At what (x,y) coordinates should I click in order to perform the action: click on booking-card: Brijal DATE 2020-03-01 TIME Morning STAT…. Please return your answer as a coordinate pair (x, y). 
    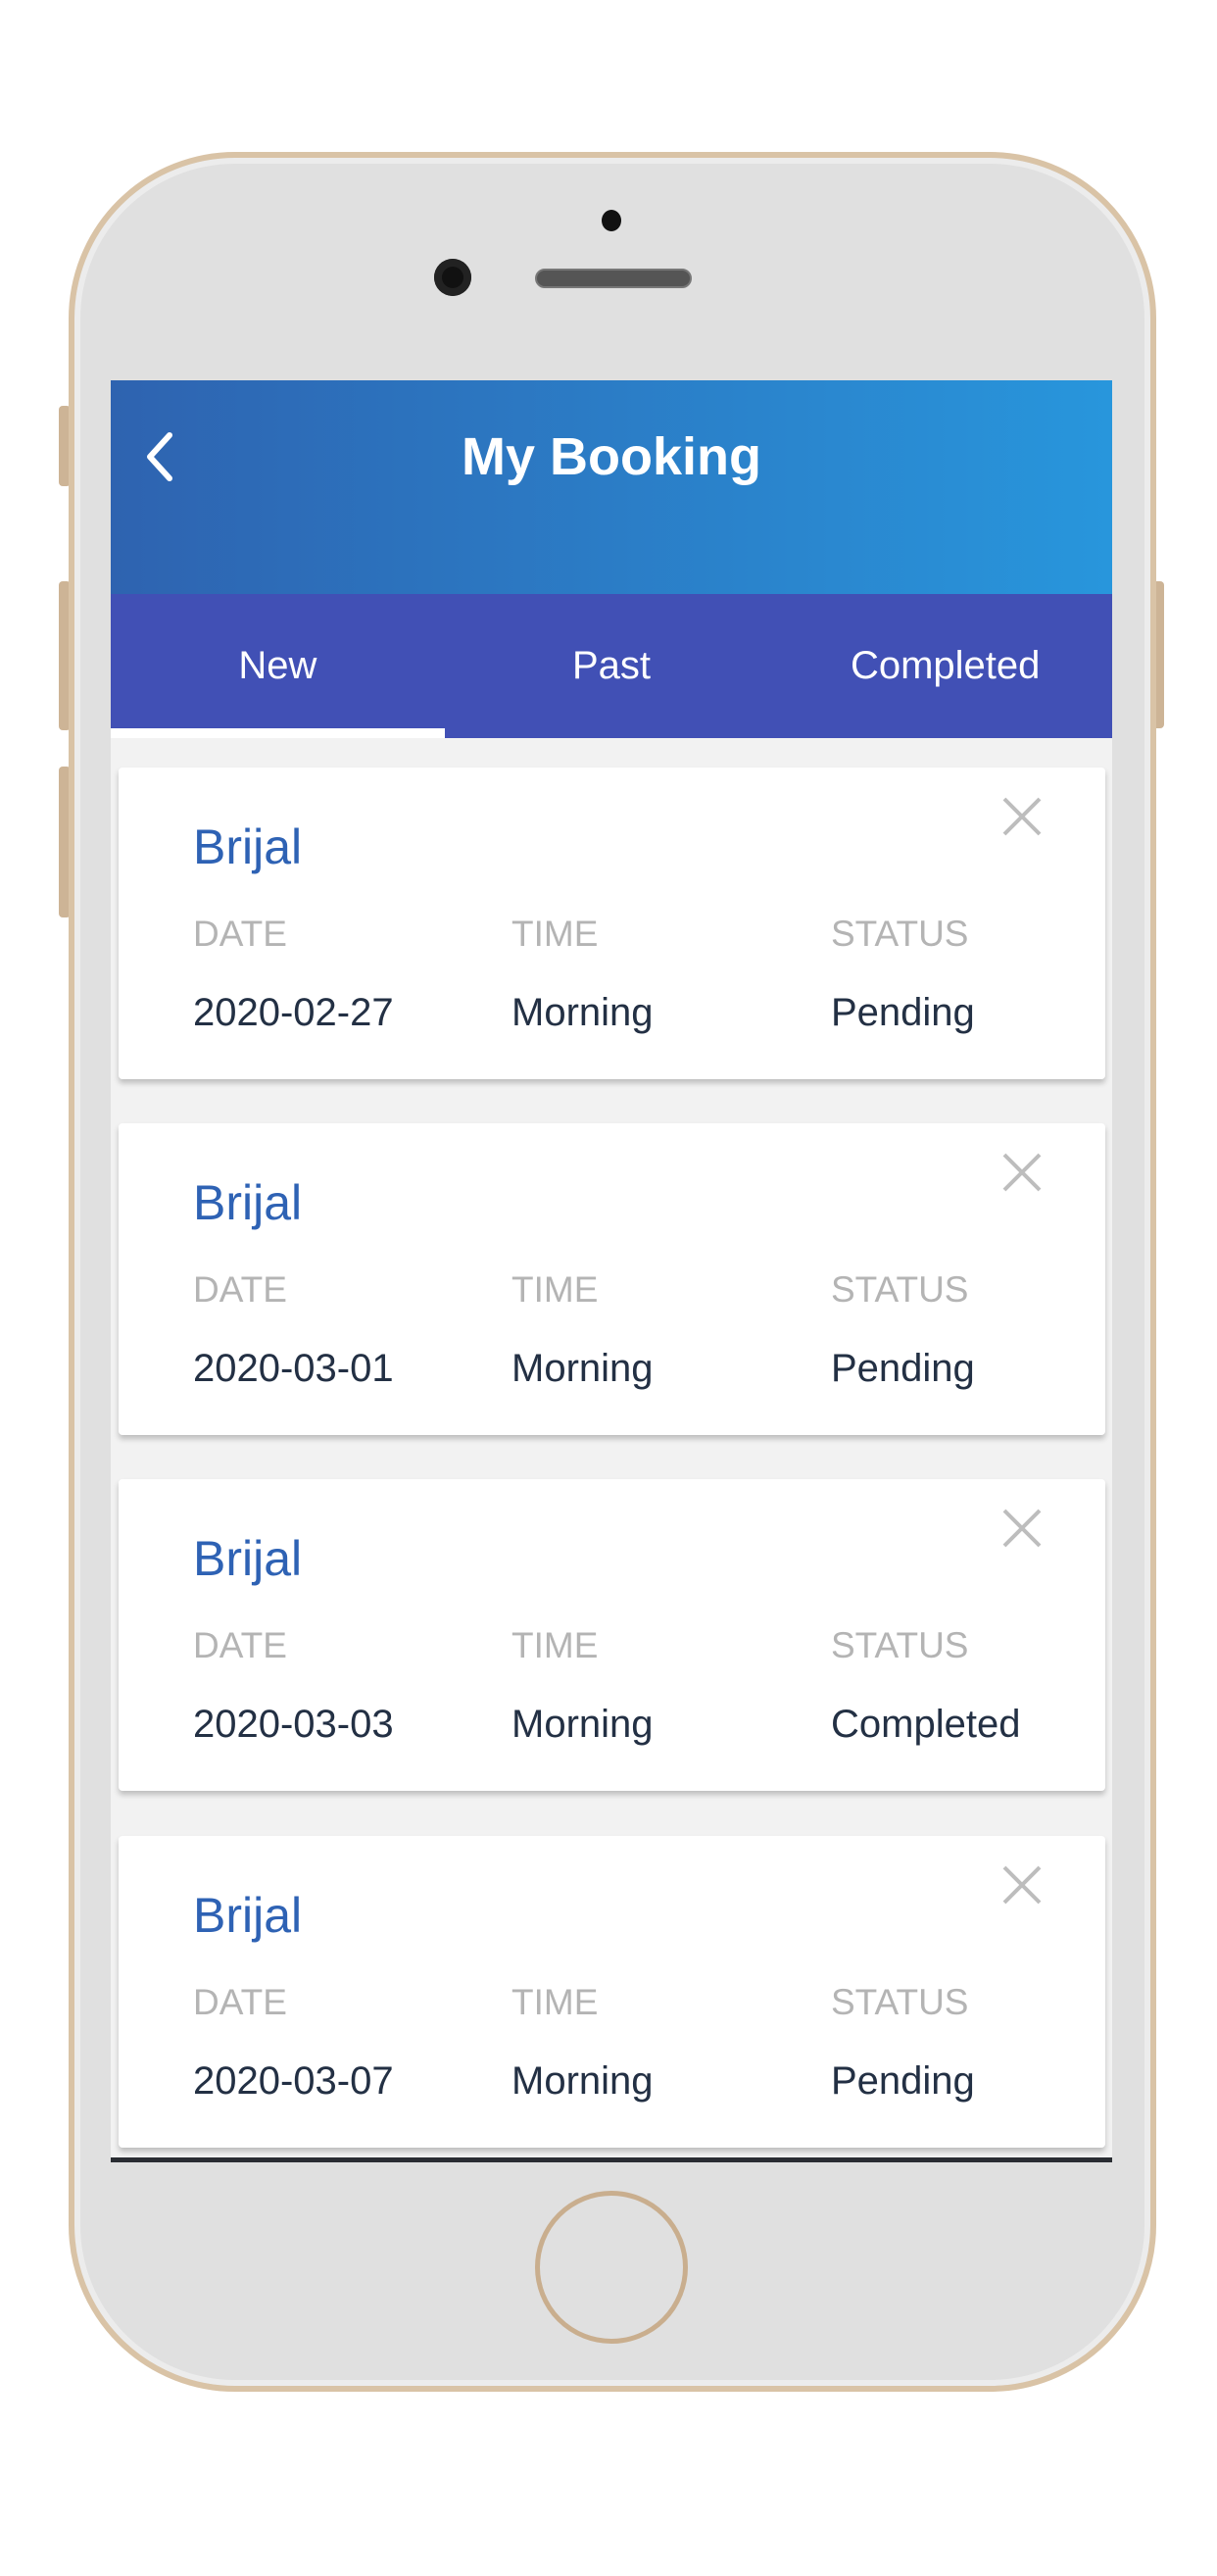
    Looking at the image, I should click on (612, 1279).